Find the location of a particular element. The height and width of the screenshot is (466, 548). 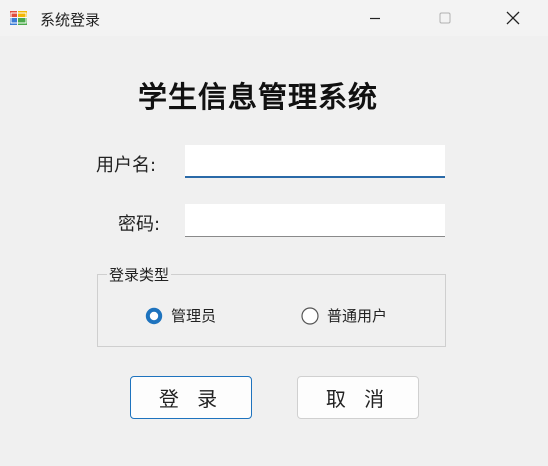

radio-unselected-icon is located at coordinates (310, 315).